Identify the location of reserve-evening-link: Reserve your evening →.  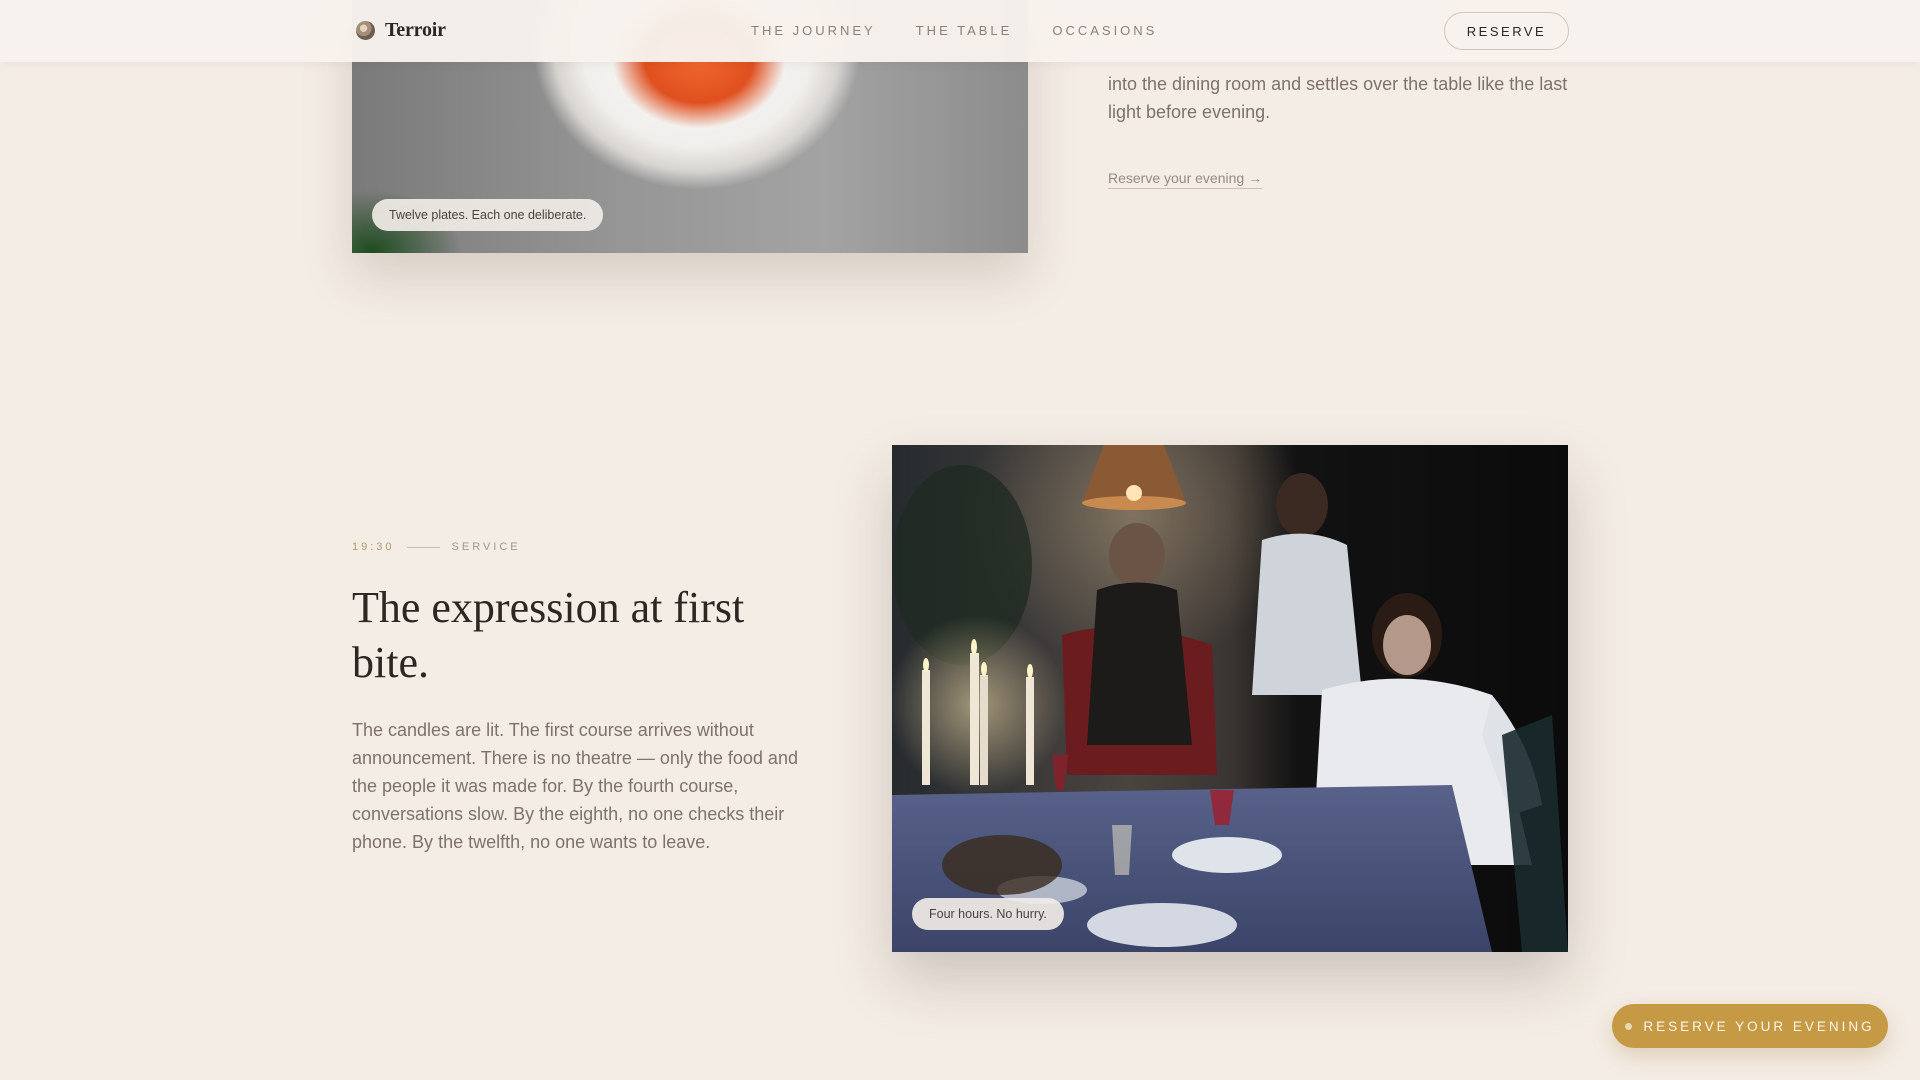
(1185, 179).